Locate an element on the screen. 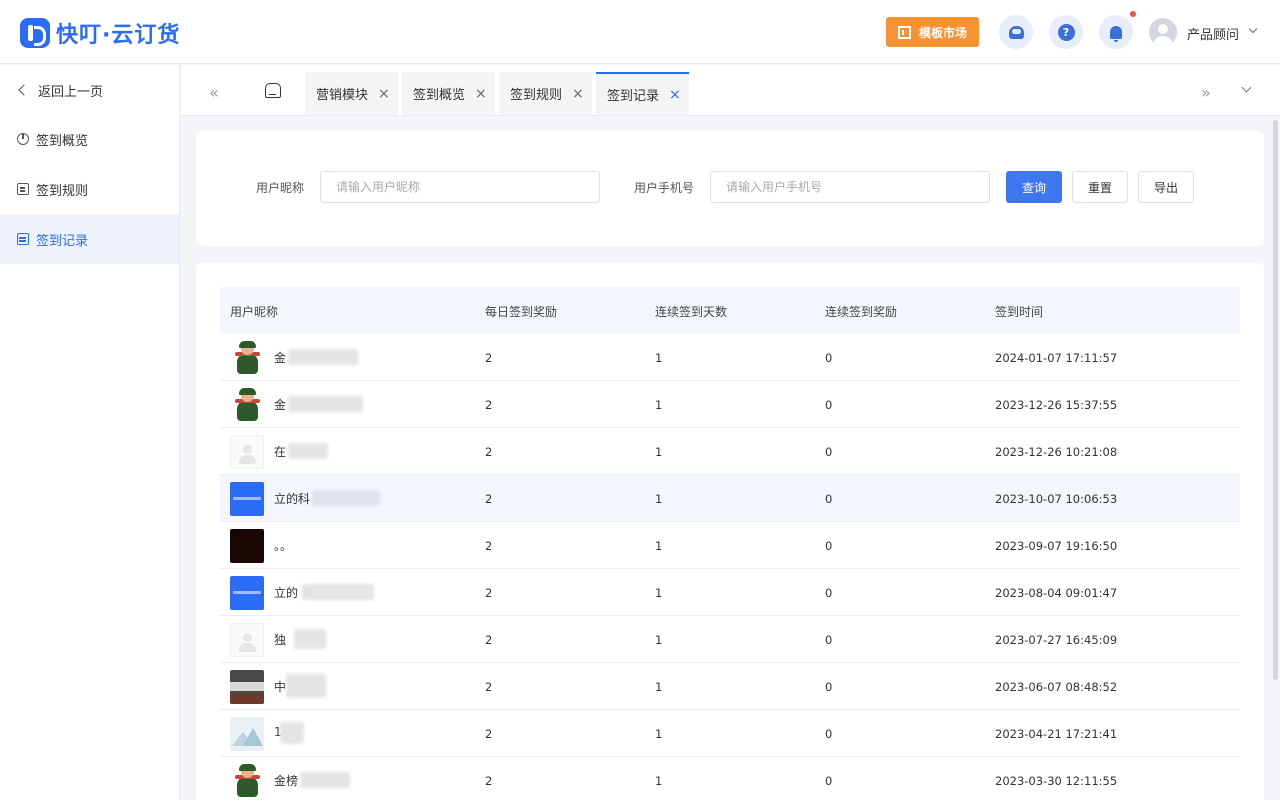 Image resolution: width=1280 pixels, height=800 pixels. phone-label: 用户手机号 is located at coordinates (664, 188).